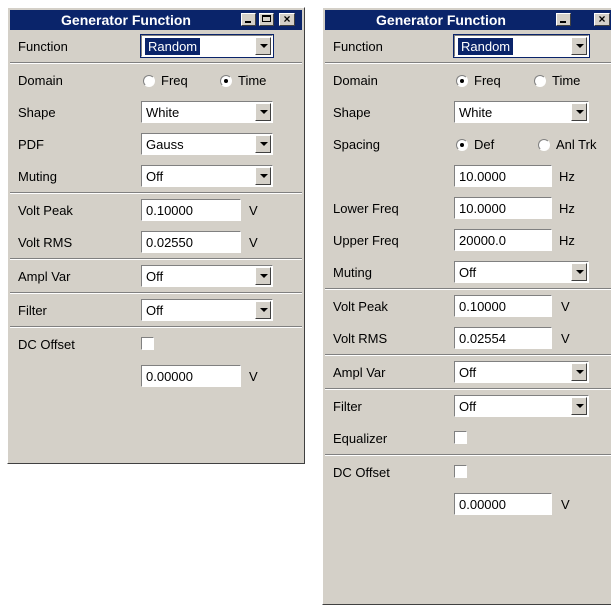 The image size is (611, 605). What do you see at coordinates (169, 242) in the screenshot?
I see `volt-rms-value: 0.02550` at bounding box center [169, 242].